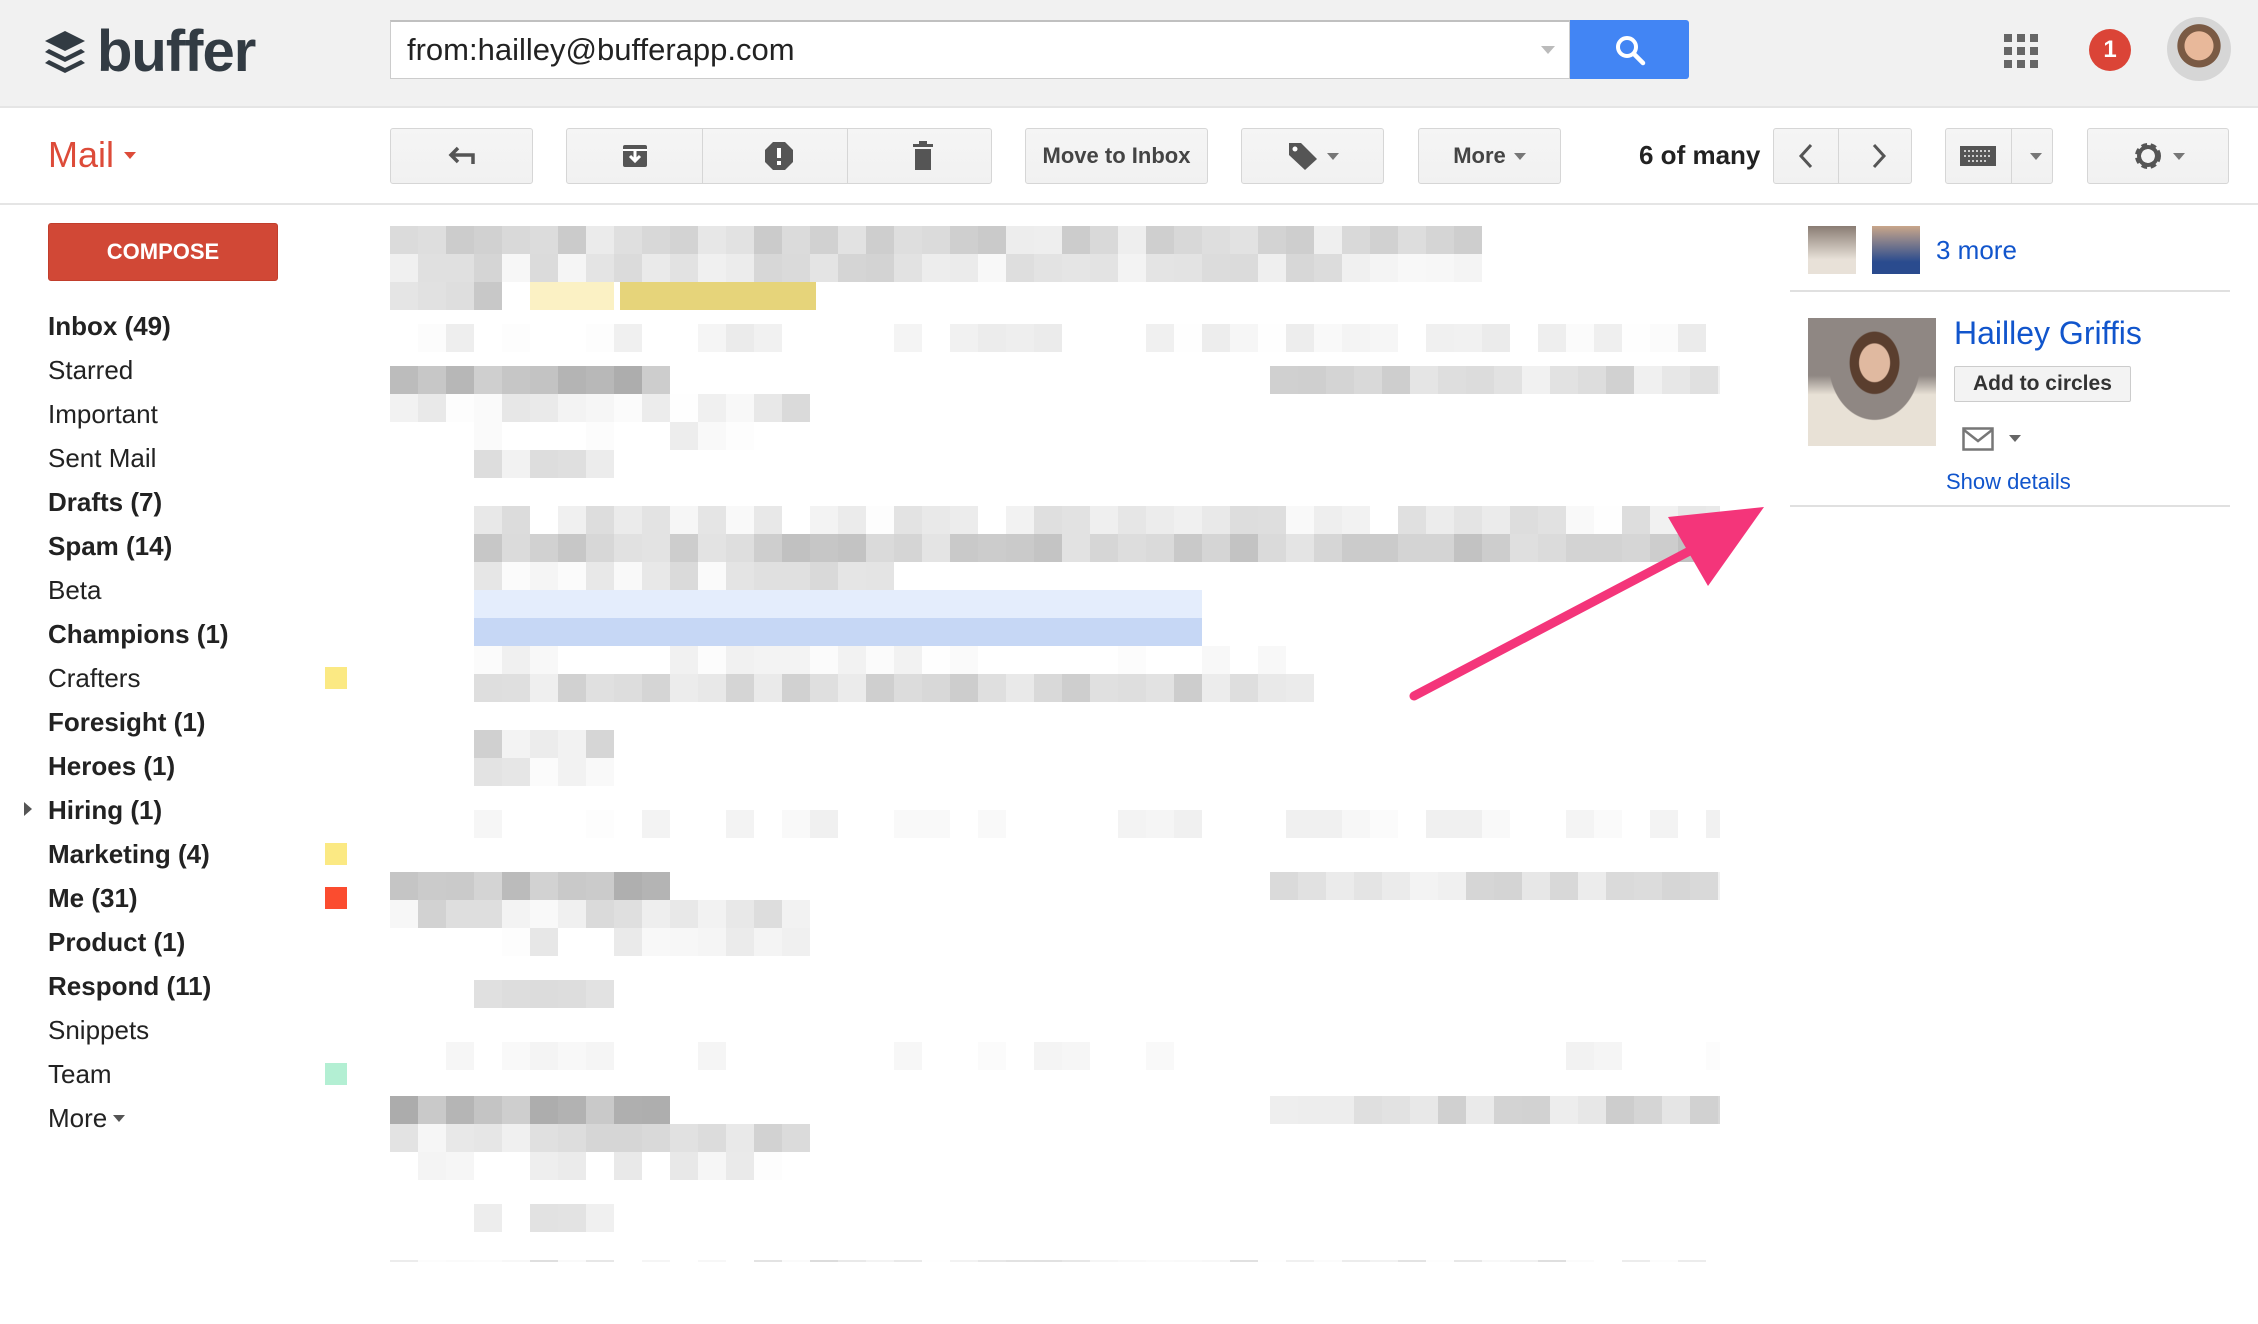 This screenshot has height=1324, width=2258. I want to click on back-button, so click(461, 156).